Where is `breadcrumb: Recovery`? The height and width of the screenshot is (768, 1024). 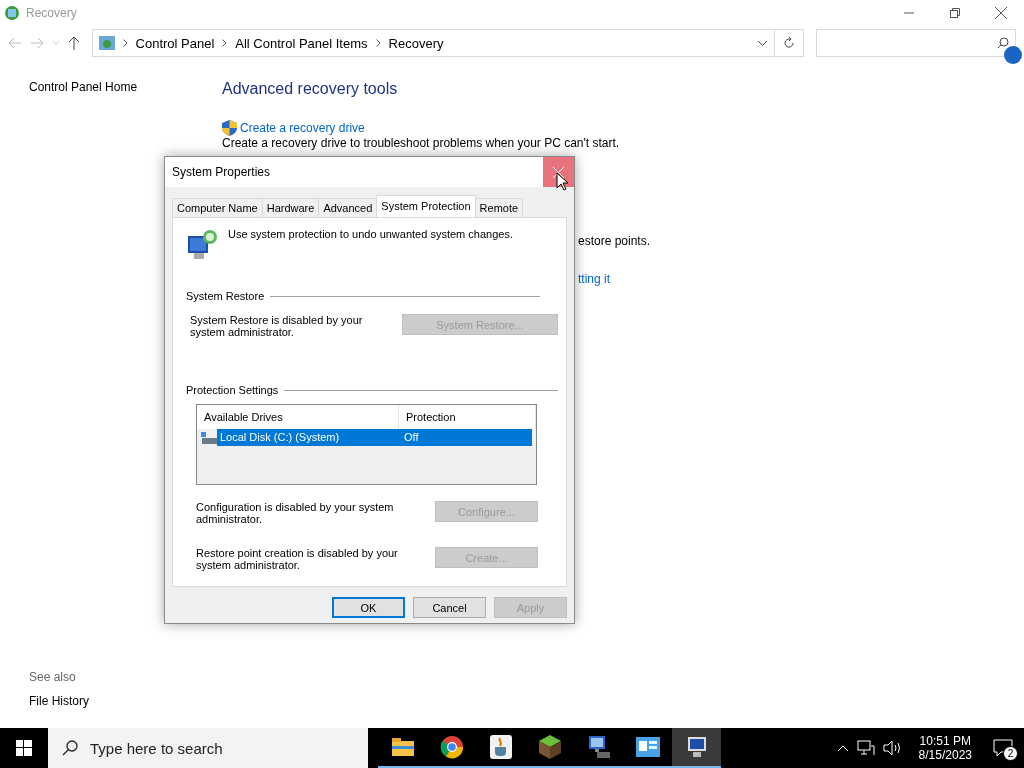 breadcrumb: Recovery is located at coordinates (416, 43).